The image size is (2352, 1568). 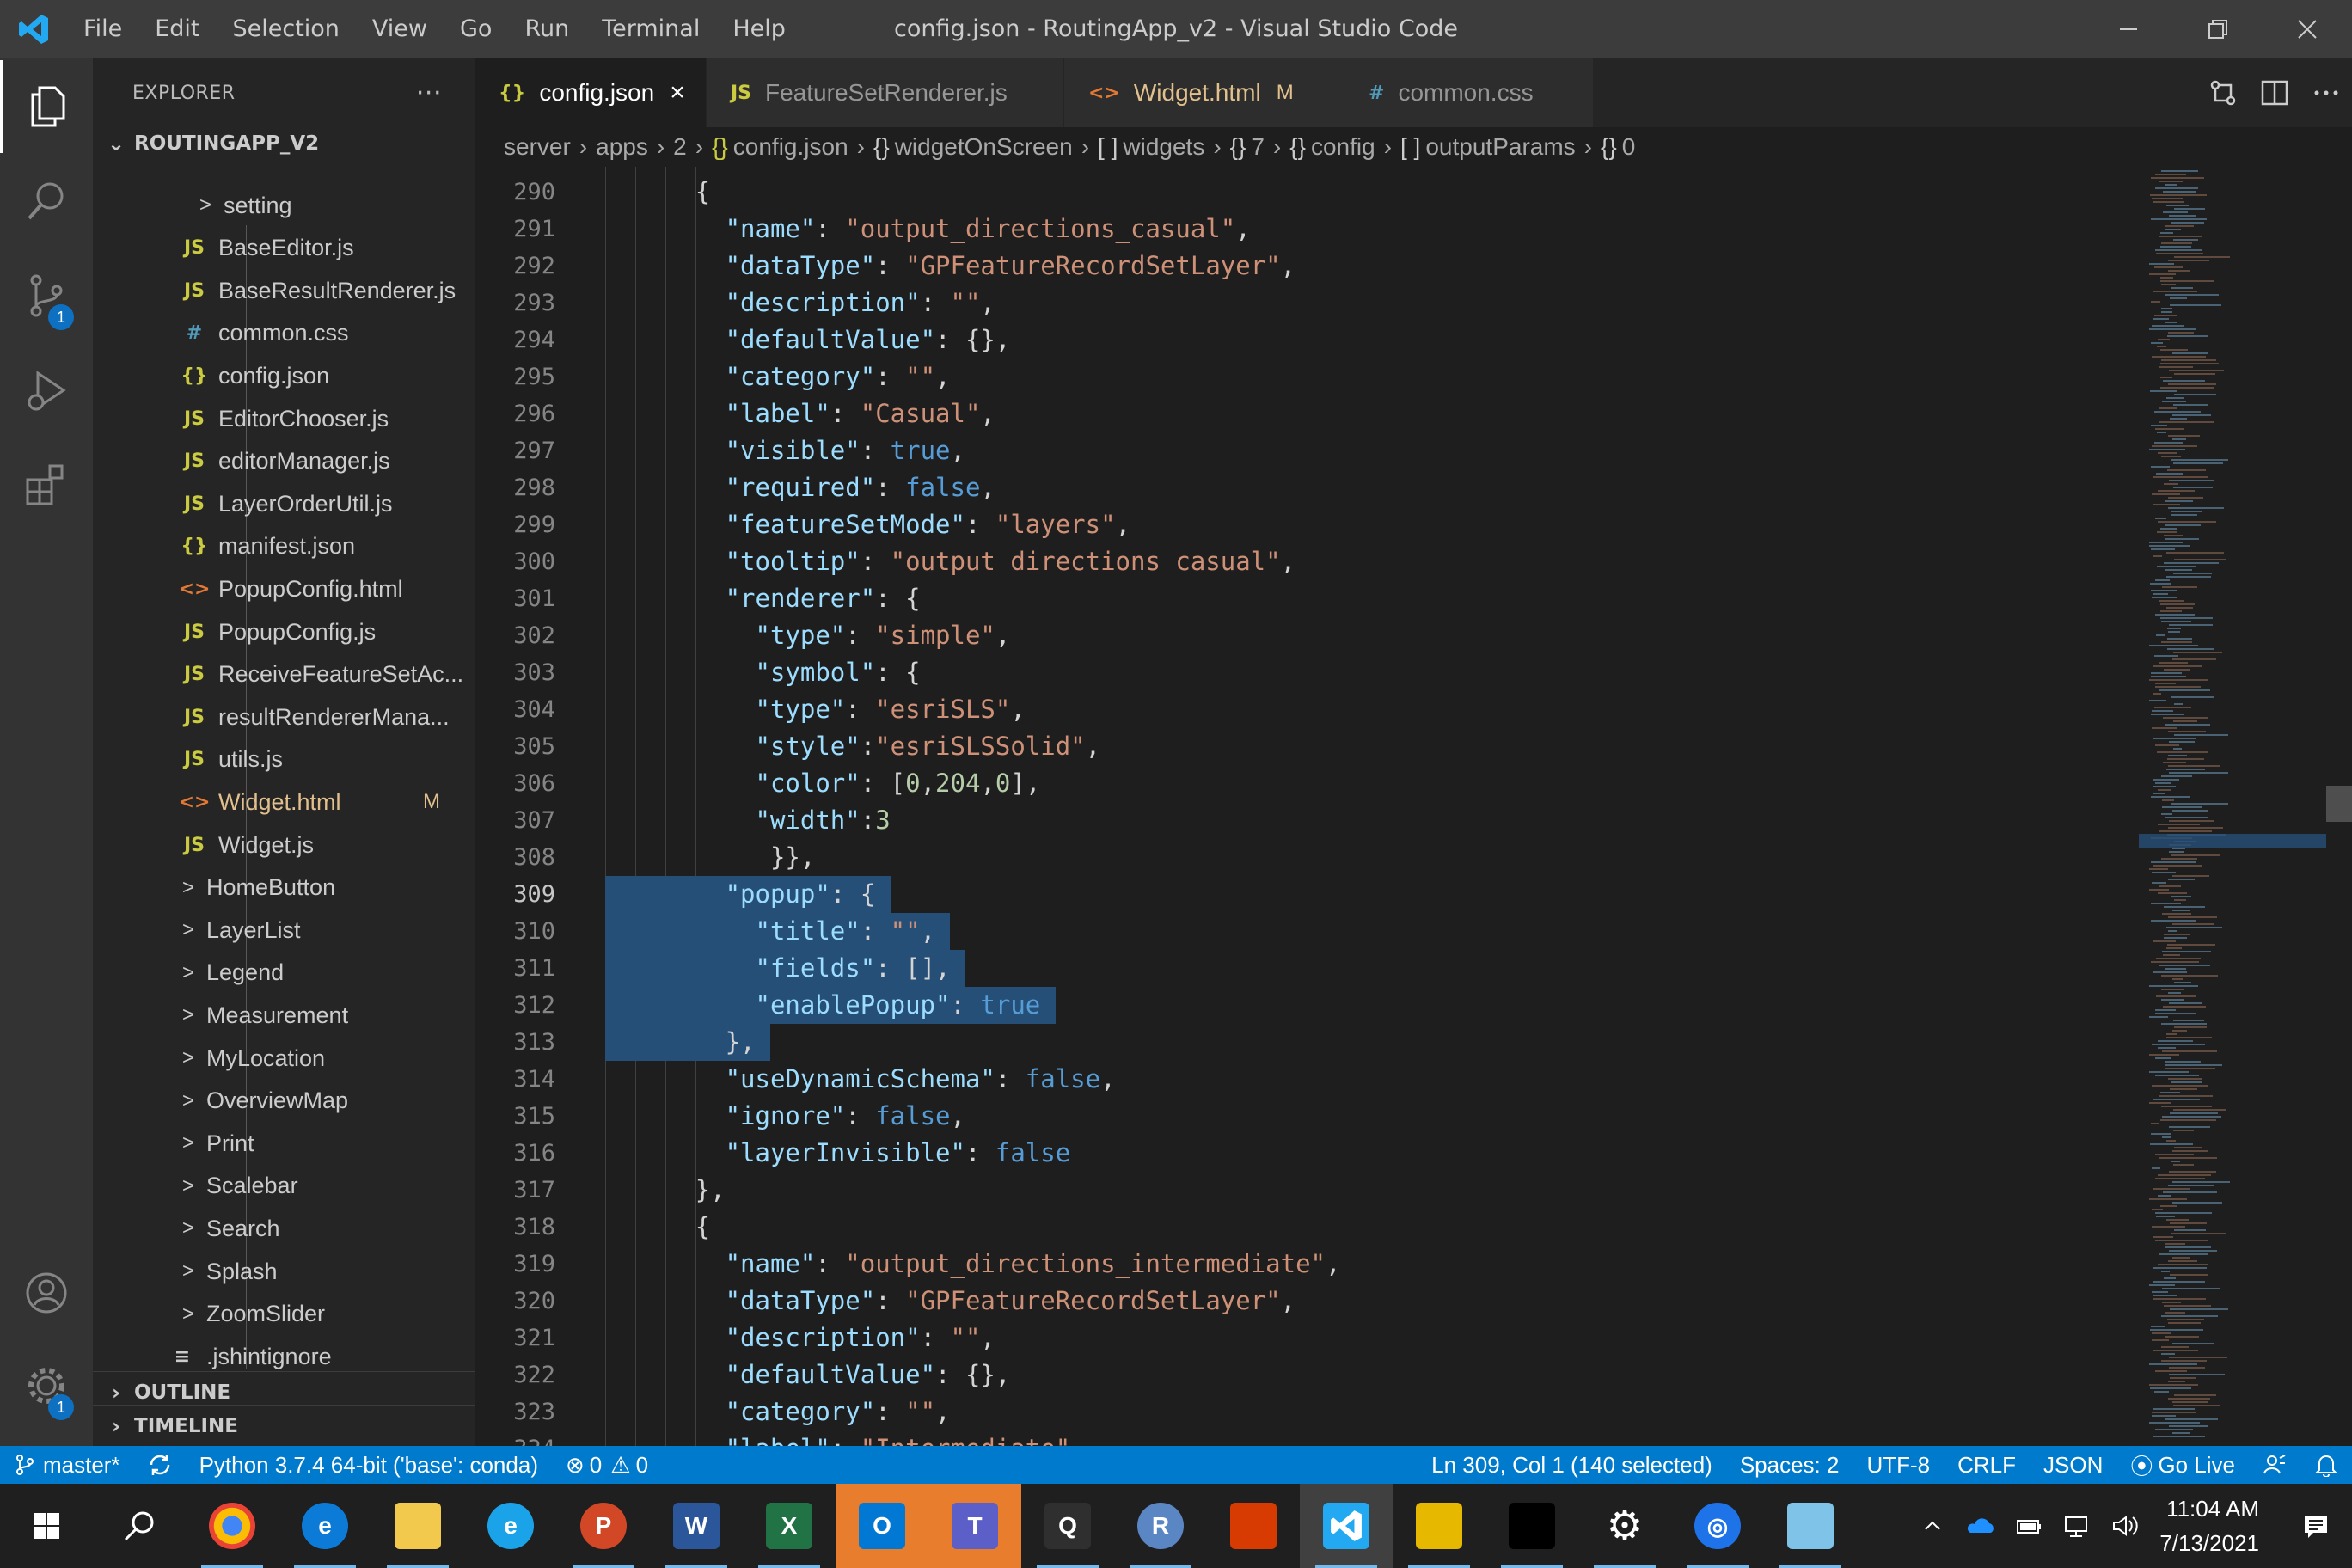 I want to click on tree-item: # common.css, so click(x=284, y=333).